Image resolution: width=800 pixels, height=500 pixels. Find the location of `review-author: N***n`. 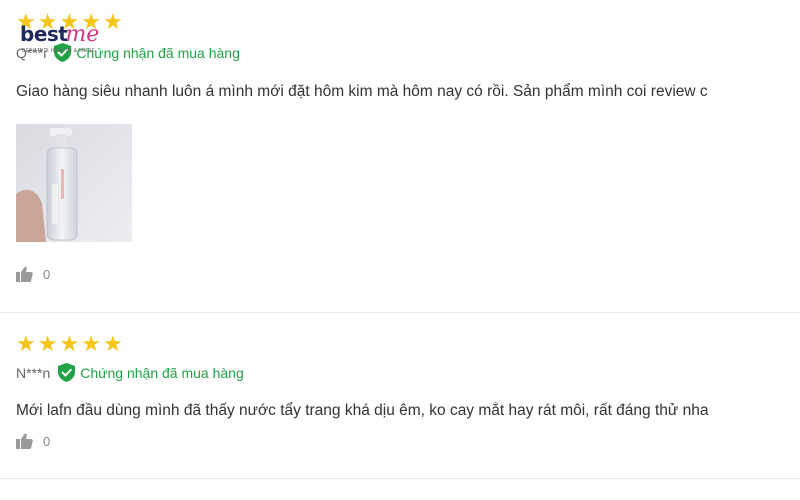

review-author: N***n is located at coordinates (33, 372).